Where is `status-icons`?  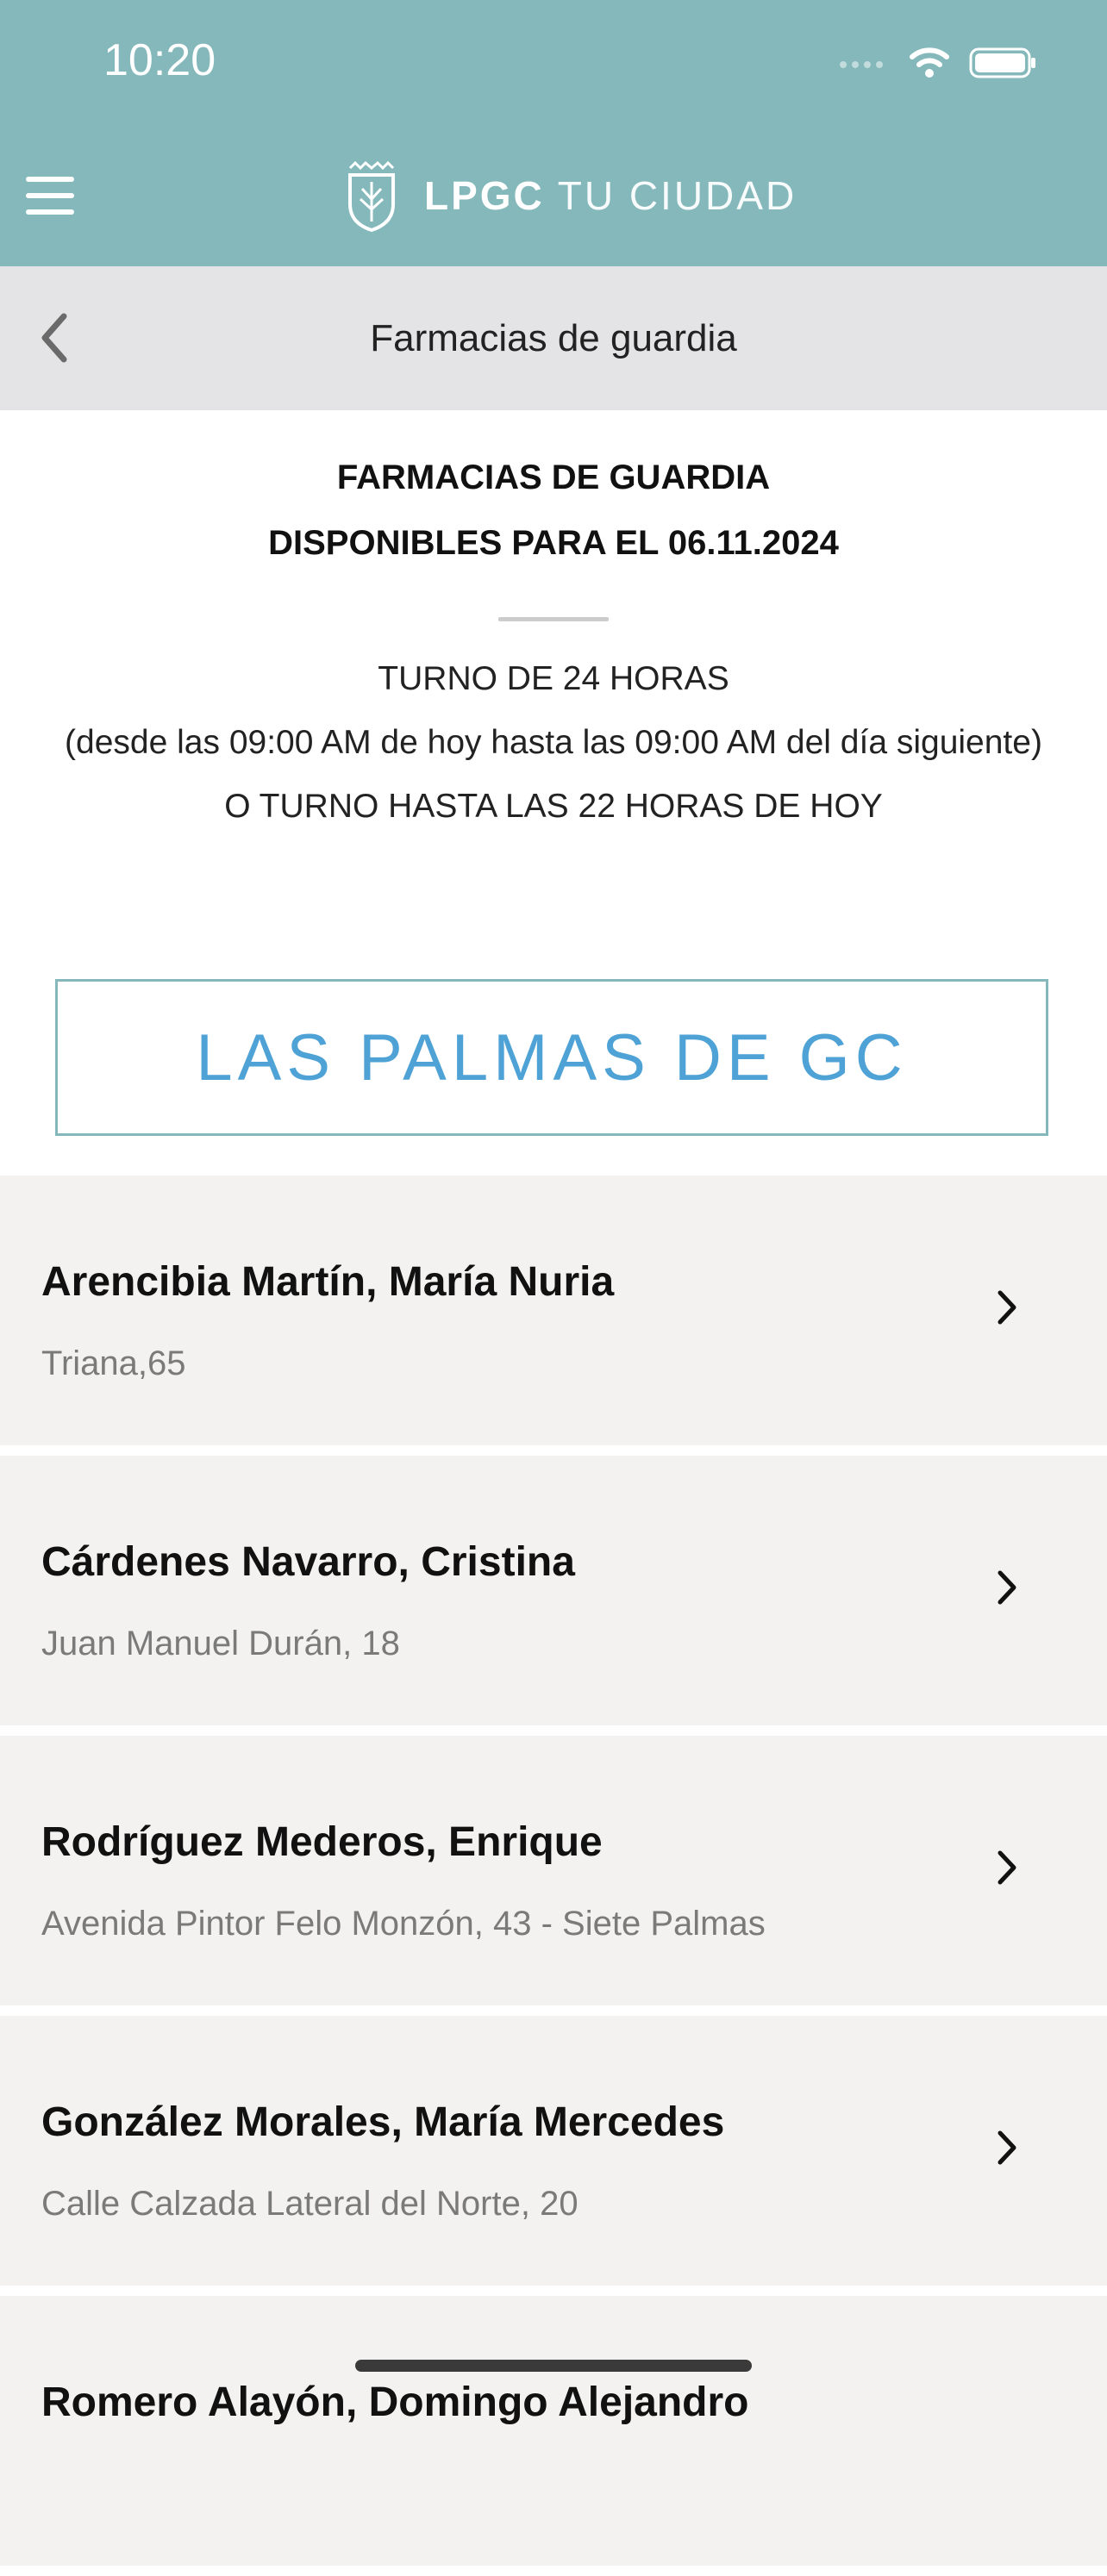 status-icons is located at coordinates (938, 62).